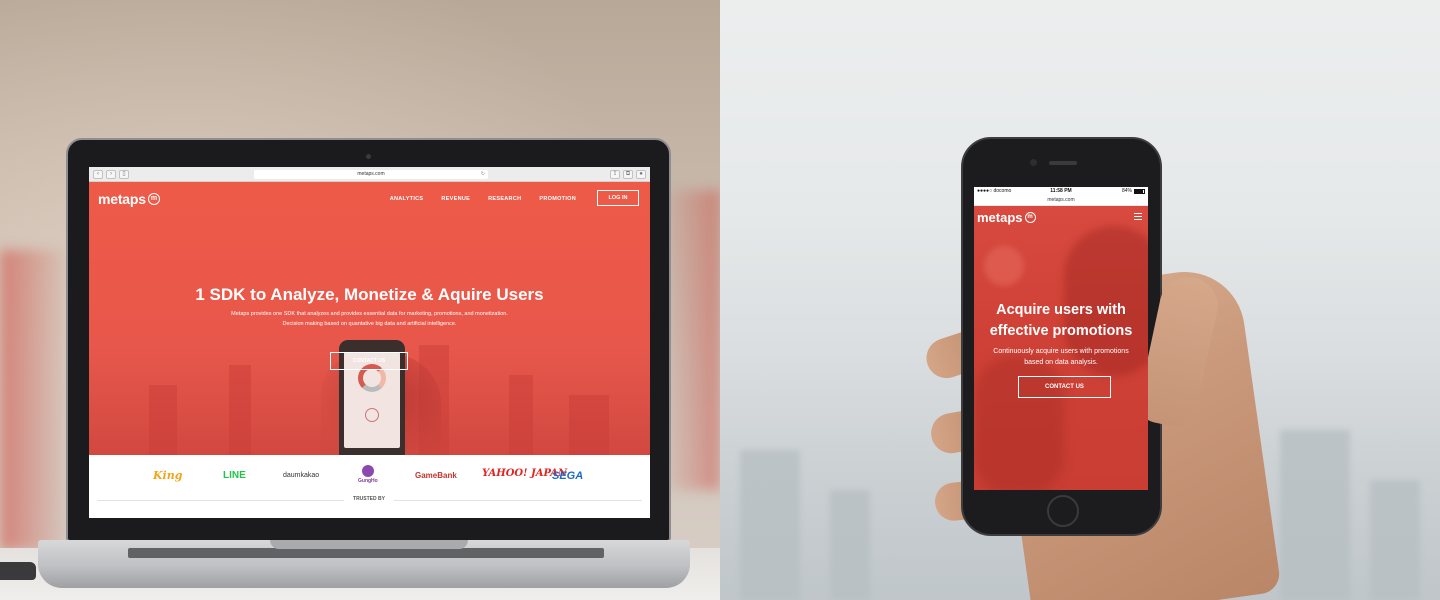 The width and height of the screenshot is (1440, 600). What do you see at coordinates (1061, 362) in the screenshot?
I see `mobile-hero-subtitle-line: based on data analysis.` at bounding box center [1061, 362].